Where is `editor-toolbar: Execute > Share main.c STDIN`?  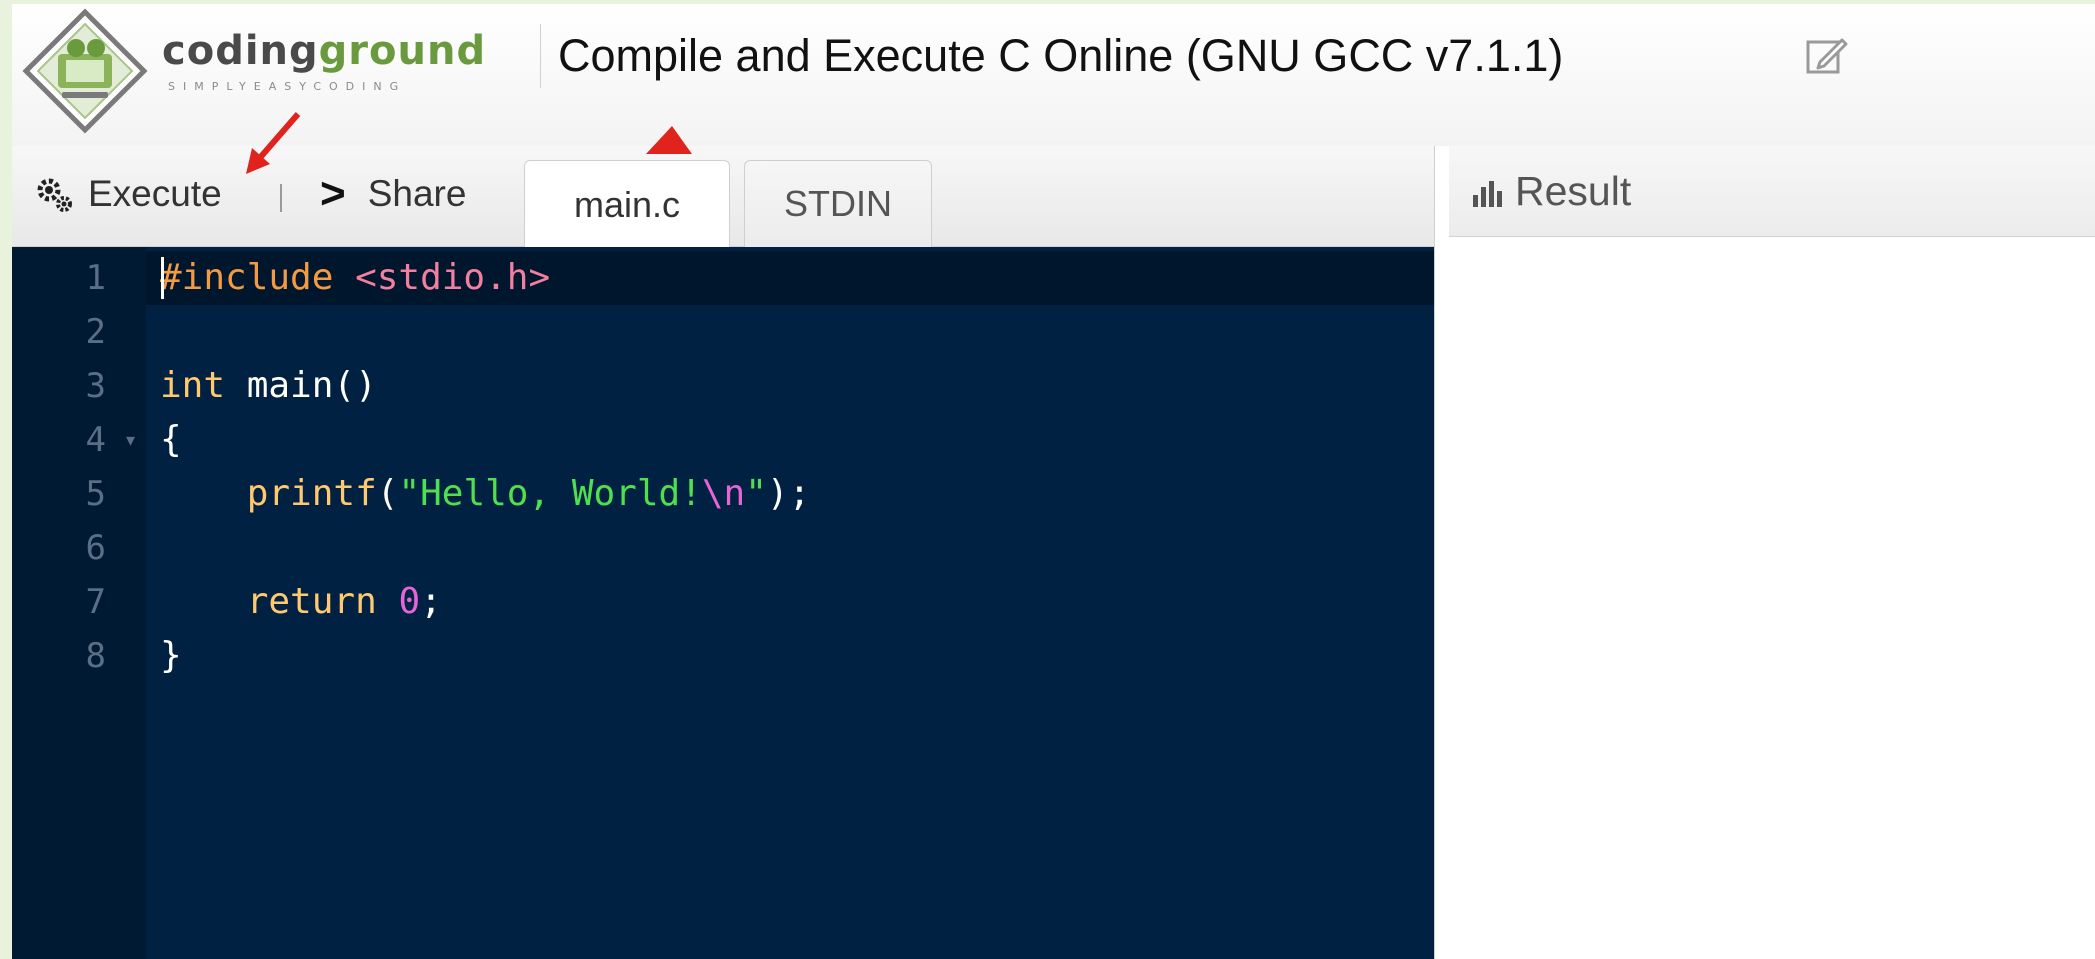
editor-toolbar: Execute > Share main.c STDIN is located at coordinates (723, 197).